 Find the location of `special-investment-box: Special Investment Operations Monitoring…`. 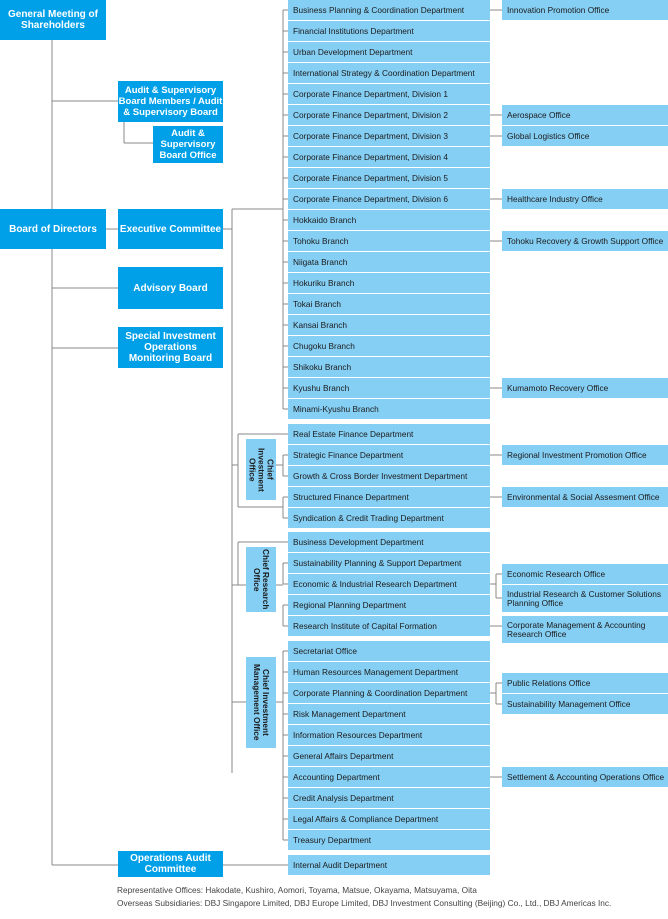

special-investment-box: Special Investment Operations Monitoring… is located at coordinates (170, 347).